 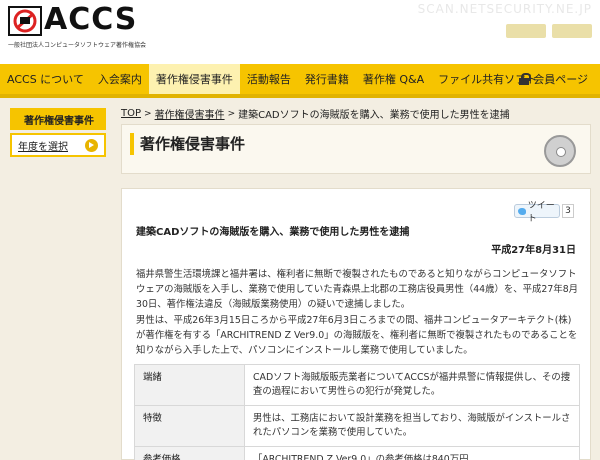 I want to click on year-select: 年度を選択, so click(x=58, y=145).